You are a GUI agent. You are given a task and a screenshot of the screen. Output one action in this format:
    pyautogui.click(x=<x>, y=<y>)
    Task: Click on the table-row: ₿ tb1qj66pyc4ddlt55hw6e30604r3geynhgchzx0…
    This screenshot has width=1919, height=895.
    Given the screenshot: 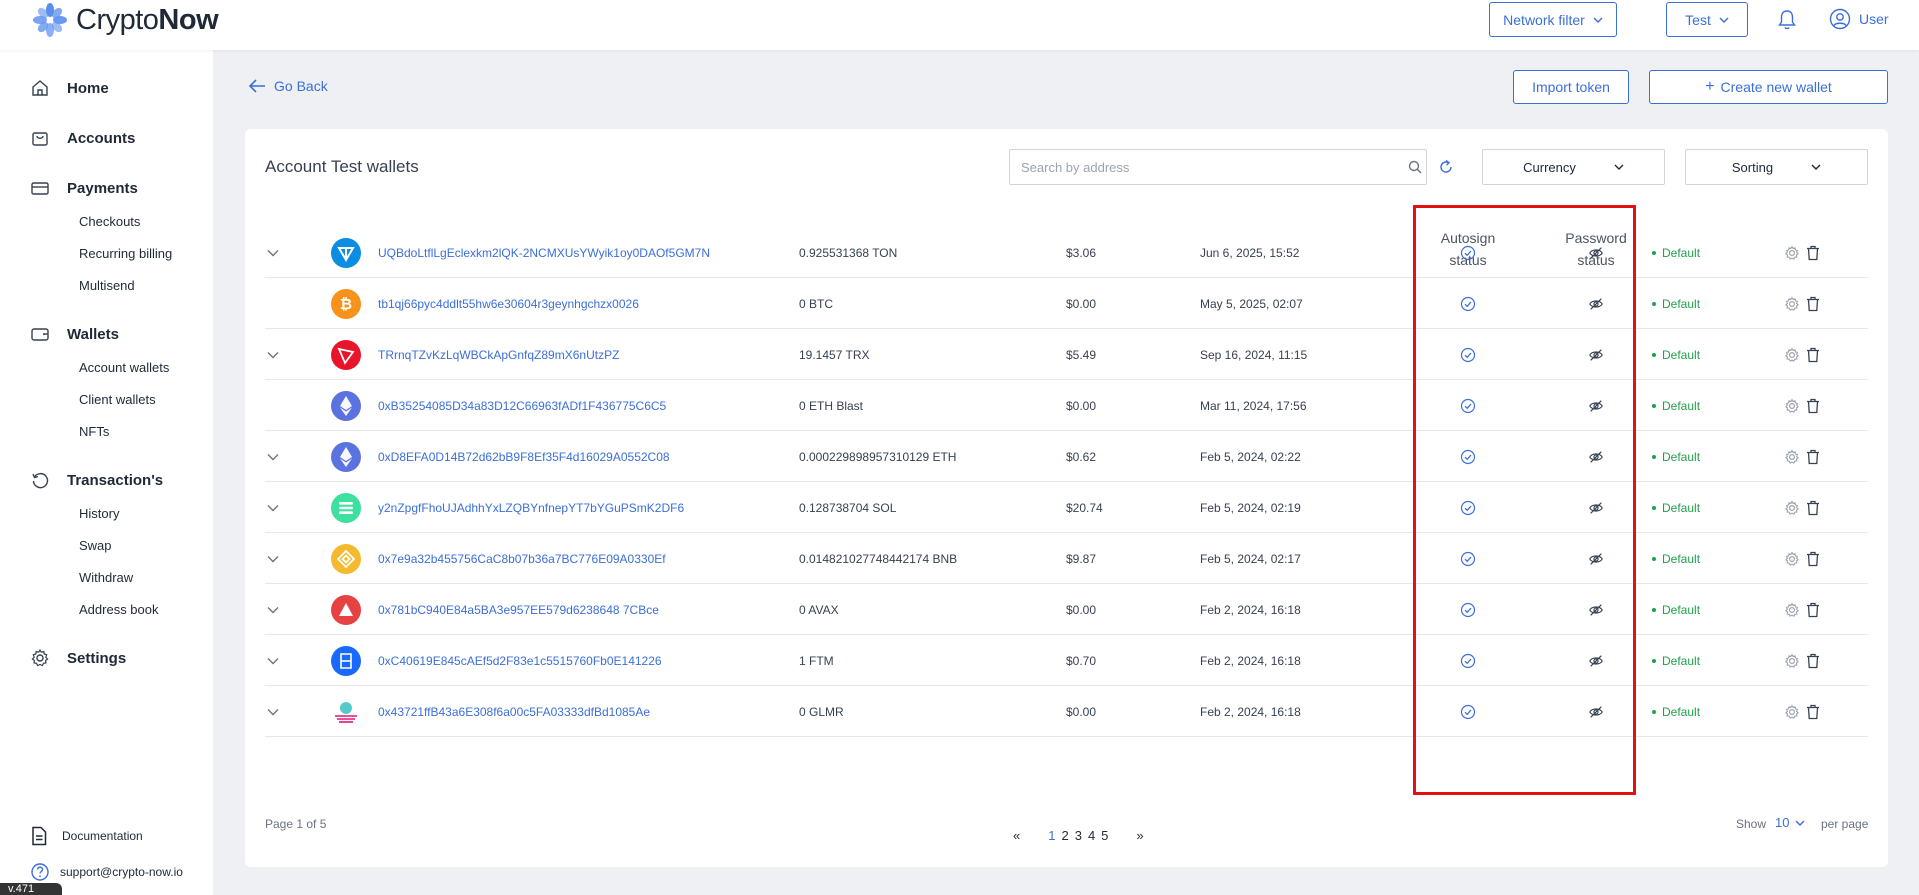 What is the action you would take?
    pyautogui.click(x=1066, y=303)
    